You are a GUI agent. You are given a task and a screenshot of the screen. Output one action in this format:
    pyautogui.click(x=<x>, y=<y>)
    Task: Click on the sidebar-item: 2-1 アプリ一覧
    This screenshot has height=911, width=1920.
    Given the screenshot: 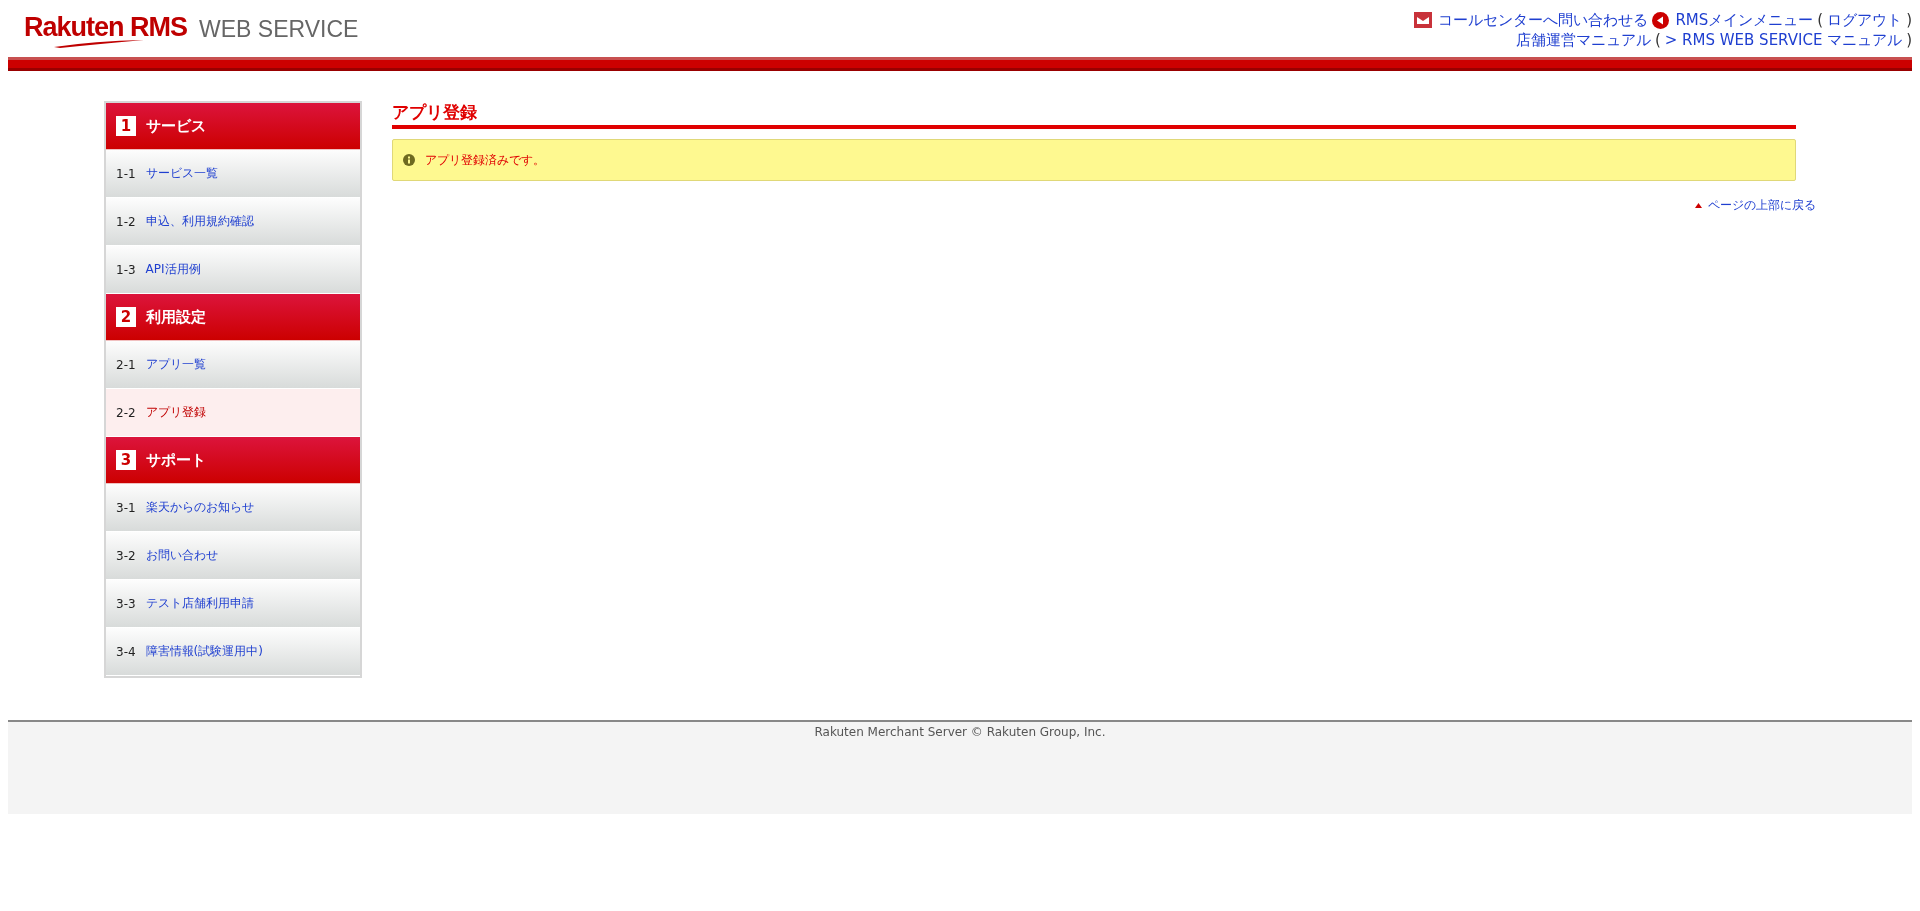 What is the action you would take?
    pyautogui.click(x=233, y=365)
    